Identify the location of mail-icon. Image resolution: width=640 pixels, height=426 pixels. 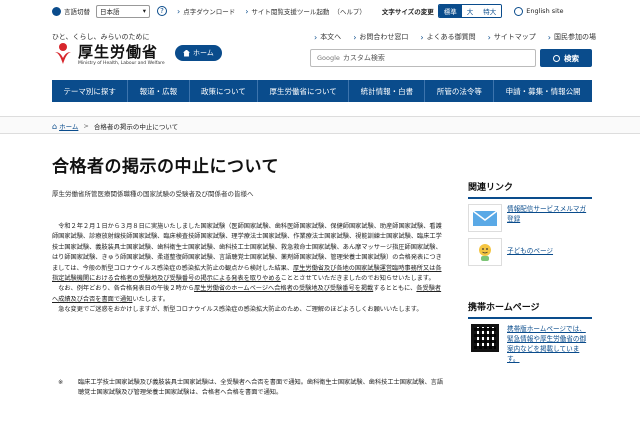
(485, 218).